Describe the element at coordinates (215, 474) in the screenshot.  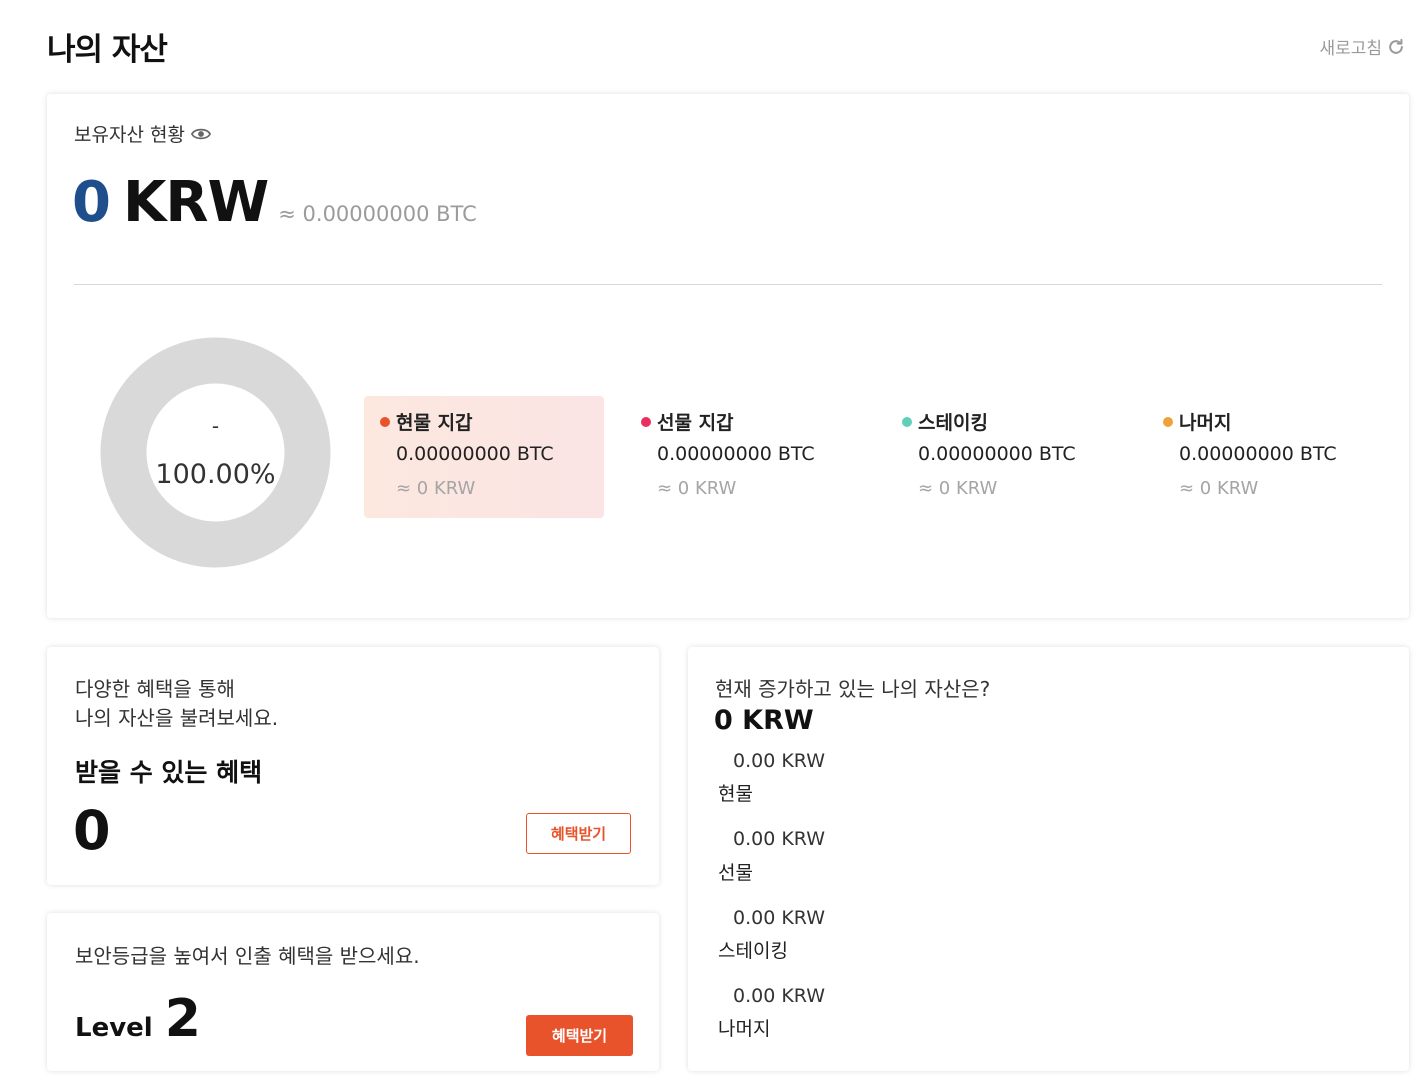
I see `donut-center-percent: 100.00%` at that location.